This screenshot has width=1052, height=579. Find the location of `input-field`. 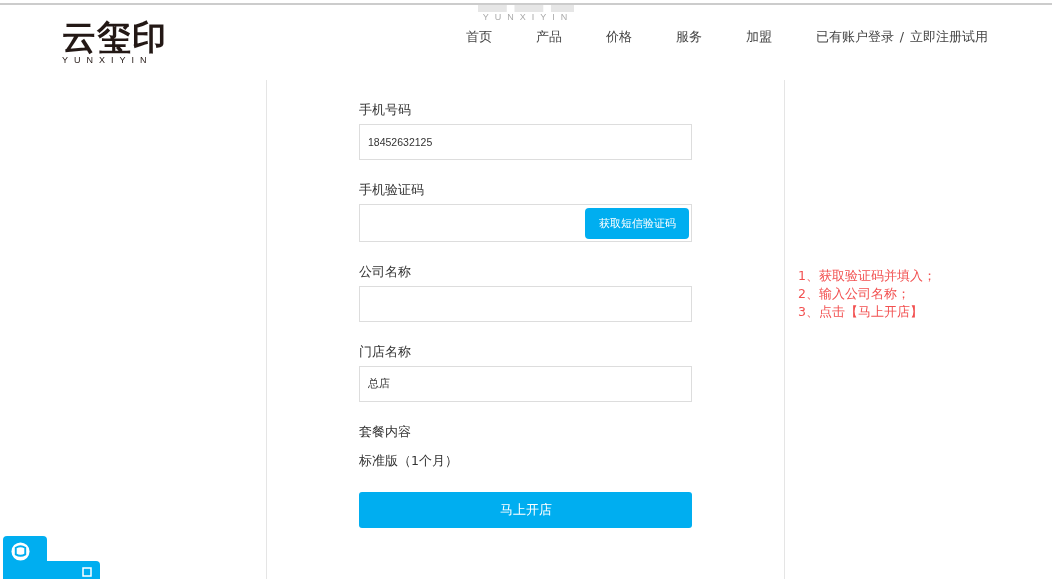

input-field is located at coordinates (525, 304).